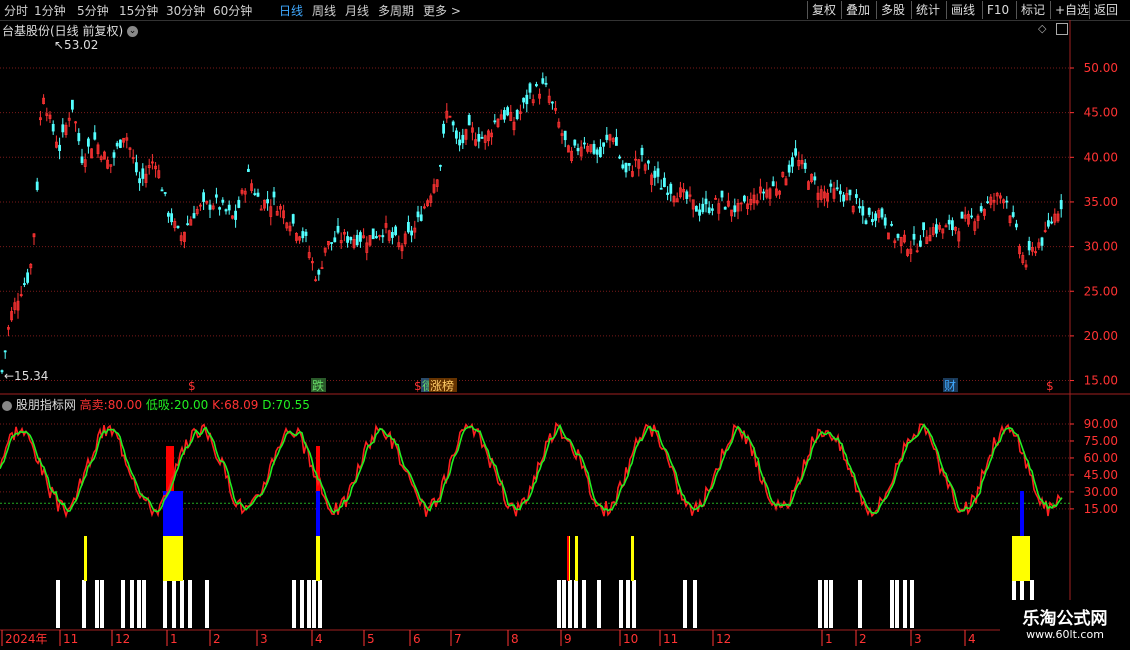 Image resolution: width=1130 pixels, height=650 pixels. I want to click on indicator-tick-label: 75.00, so click(1101, 441).